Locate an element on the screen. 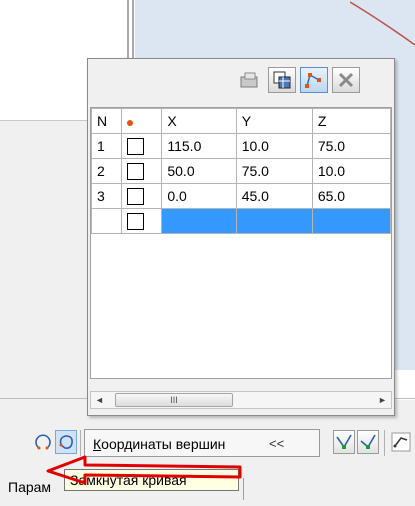  table-row: 1 115.0 10.0 75.0 is located at coordinates (241, 146).